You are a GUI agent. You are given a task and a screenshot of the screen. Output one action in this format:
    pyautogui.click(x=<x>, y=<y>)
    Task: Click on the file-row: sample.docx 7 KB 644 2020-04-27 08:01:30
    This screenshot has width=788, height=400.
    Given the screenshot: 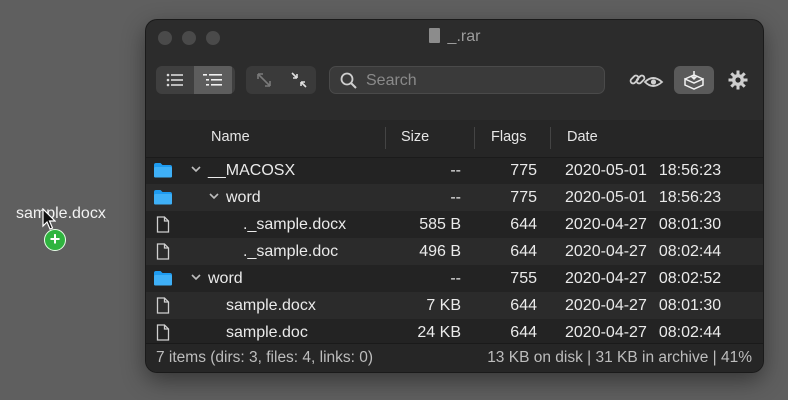 What is the action you would take?
    pyautogui.click(x=454, y=305)
    